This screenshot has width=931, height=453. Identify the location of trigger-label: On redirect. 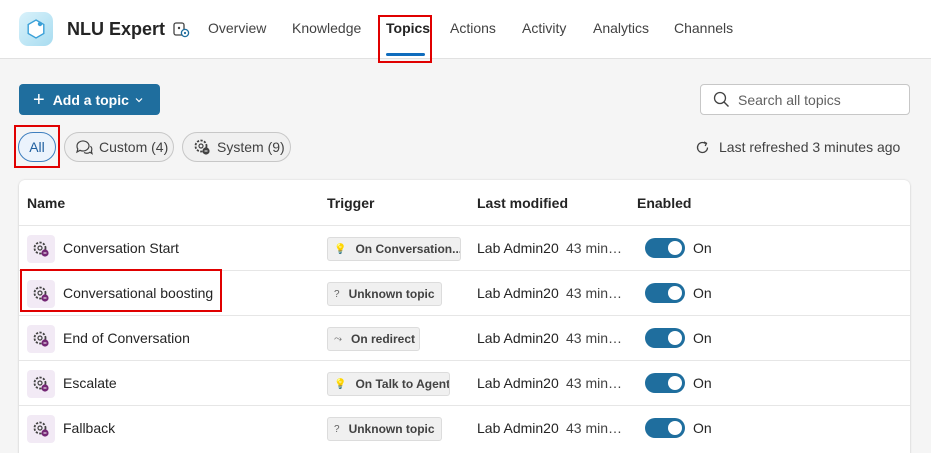
(383, 339).